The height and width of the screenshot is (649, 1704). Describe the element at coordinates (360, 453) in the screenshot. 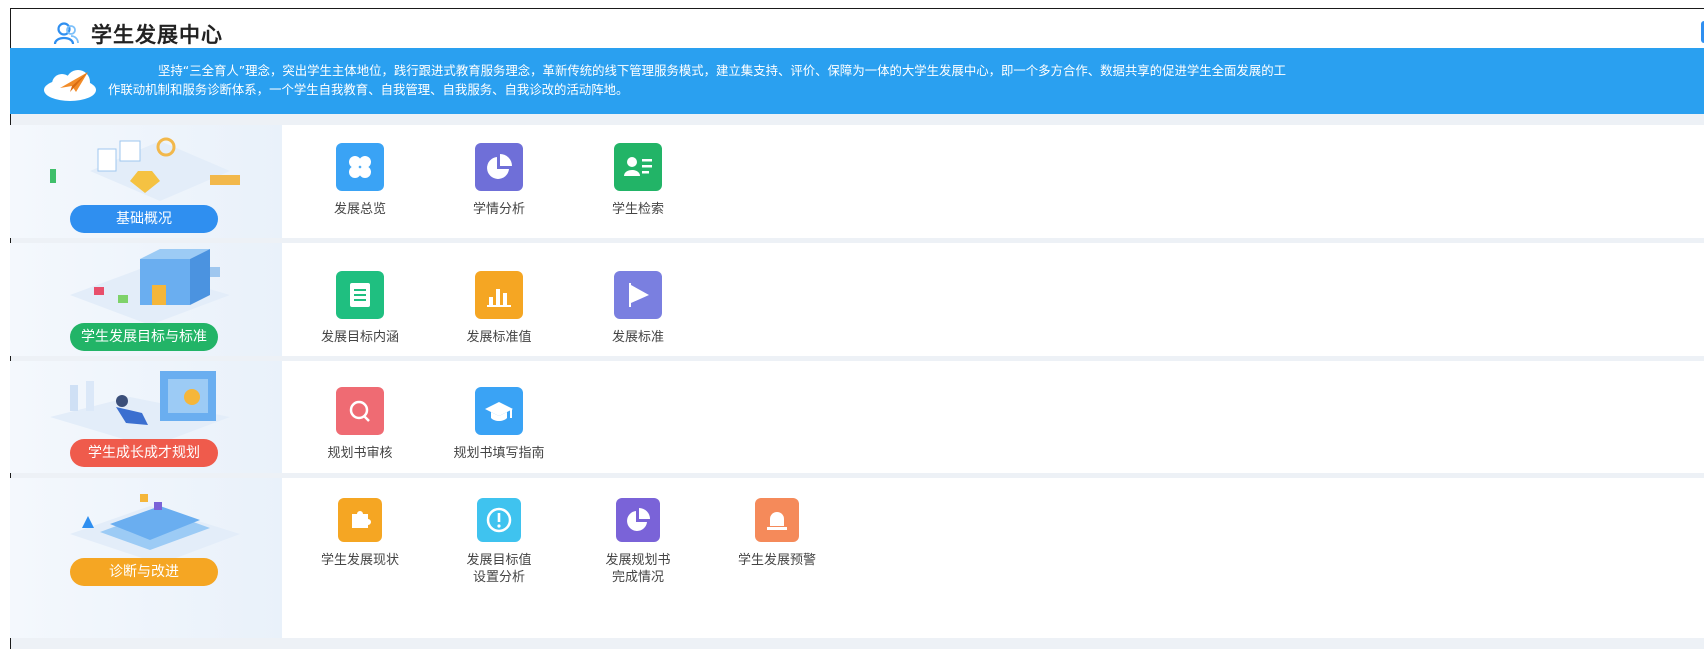

I see `menu-item-label: 规划书审核` at that location.